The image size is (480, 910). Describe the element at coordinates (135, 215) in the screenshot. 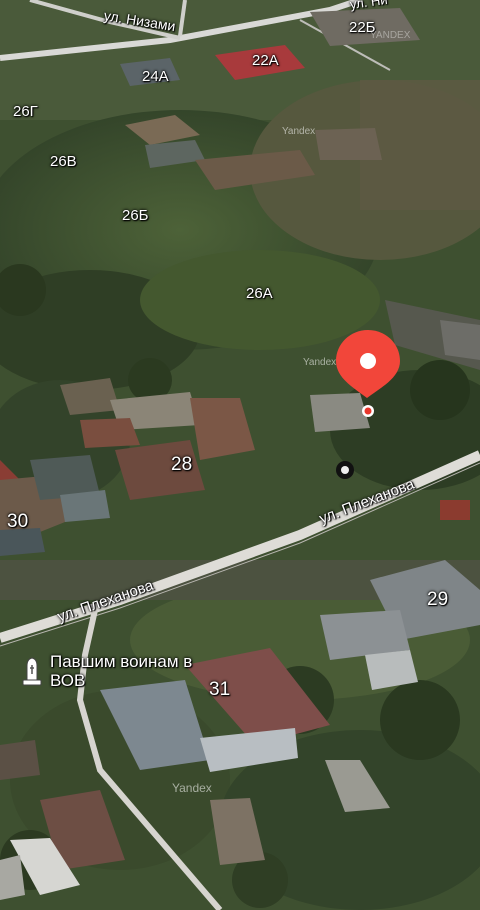

I see `house-number-26b: 26Б` at that location.